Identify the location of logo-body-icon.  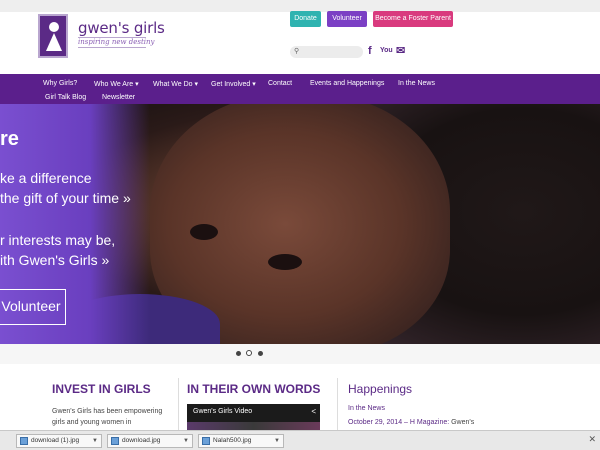
(54, 42).